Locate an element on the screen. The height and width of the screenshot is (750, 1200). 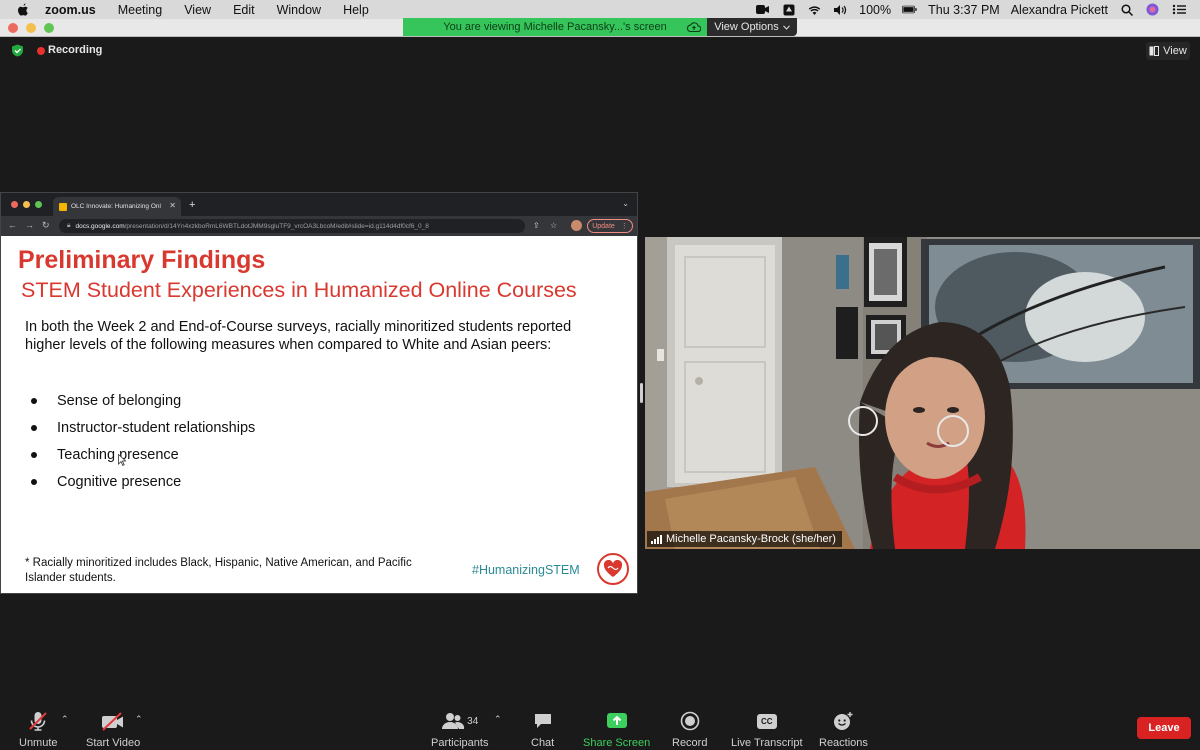
reload-icon: ↻ is located at coordinates (46, 225).